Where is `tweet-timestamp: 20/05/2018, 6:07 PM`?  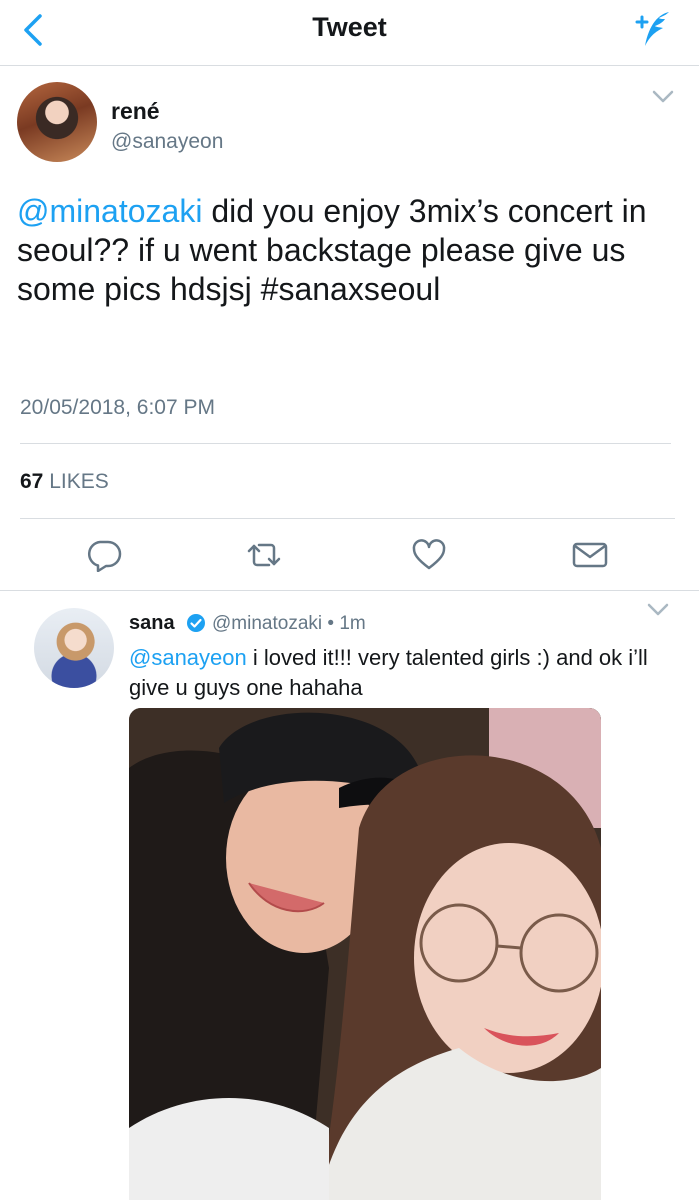
tweet-timestamp: 20/05/2018, 6:07 PM is located at coordinates (117, 407).